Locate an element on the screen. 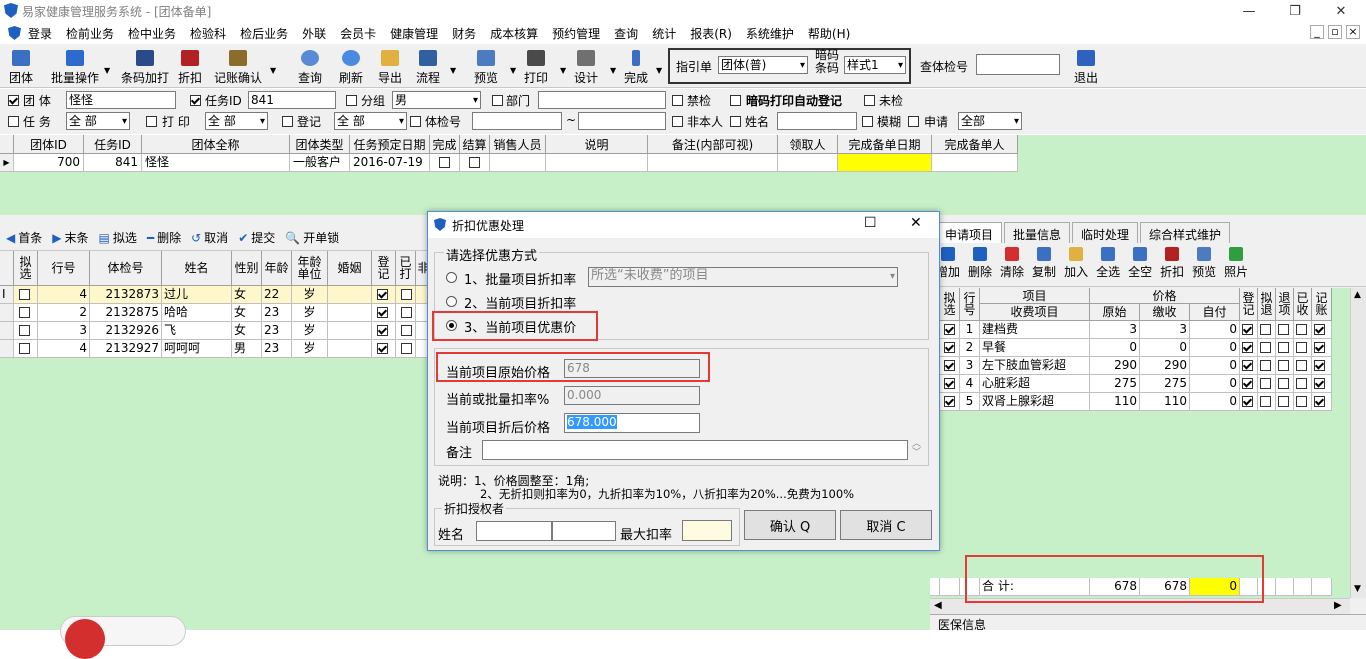  table-cell: I is located at coordinates (7, 295).